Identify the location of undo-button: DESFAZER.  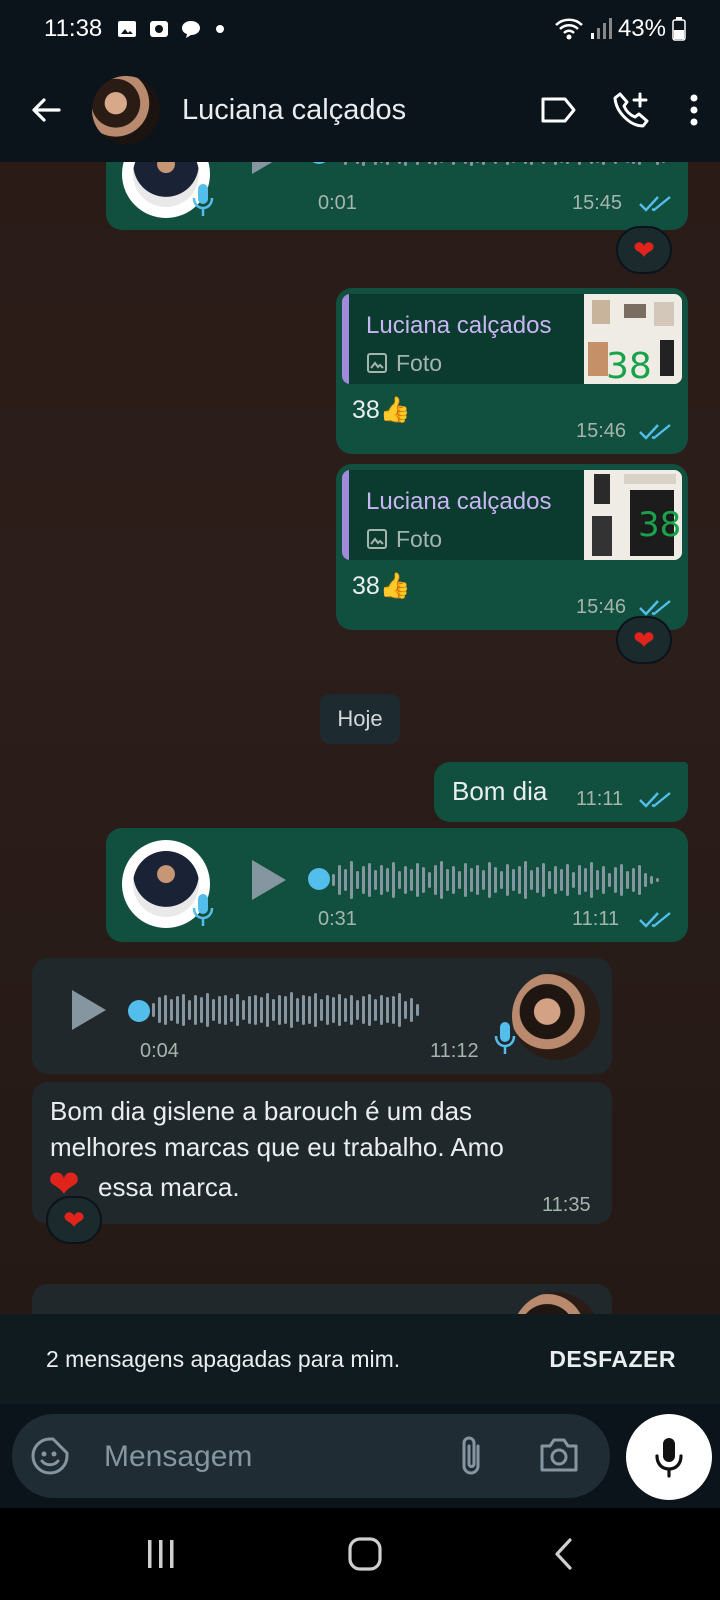
(612, 1359).